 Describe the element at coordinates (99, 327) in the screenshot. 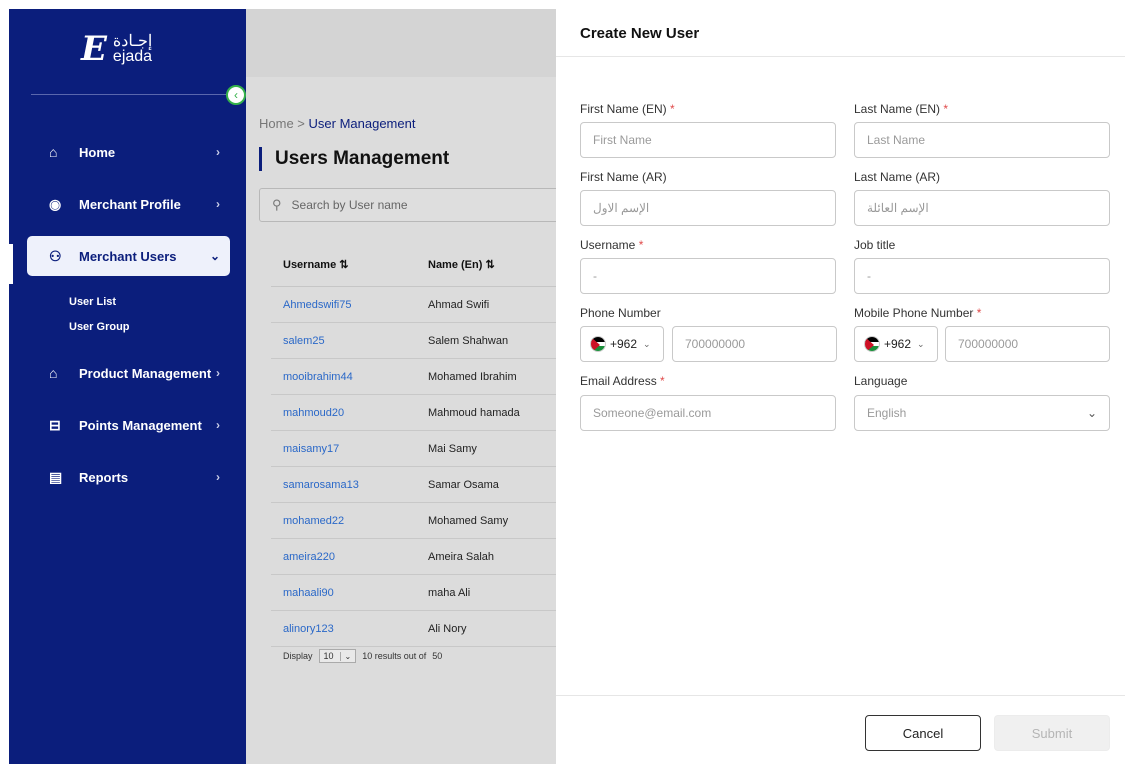

I see `sidebar-subitem-user-group: User Group` at that location.